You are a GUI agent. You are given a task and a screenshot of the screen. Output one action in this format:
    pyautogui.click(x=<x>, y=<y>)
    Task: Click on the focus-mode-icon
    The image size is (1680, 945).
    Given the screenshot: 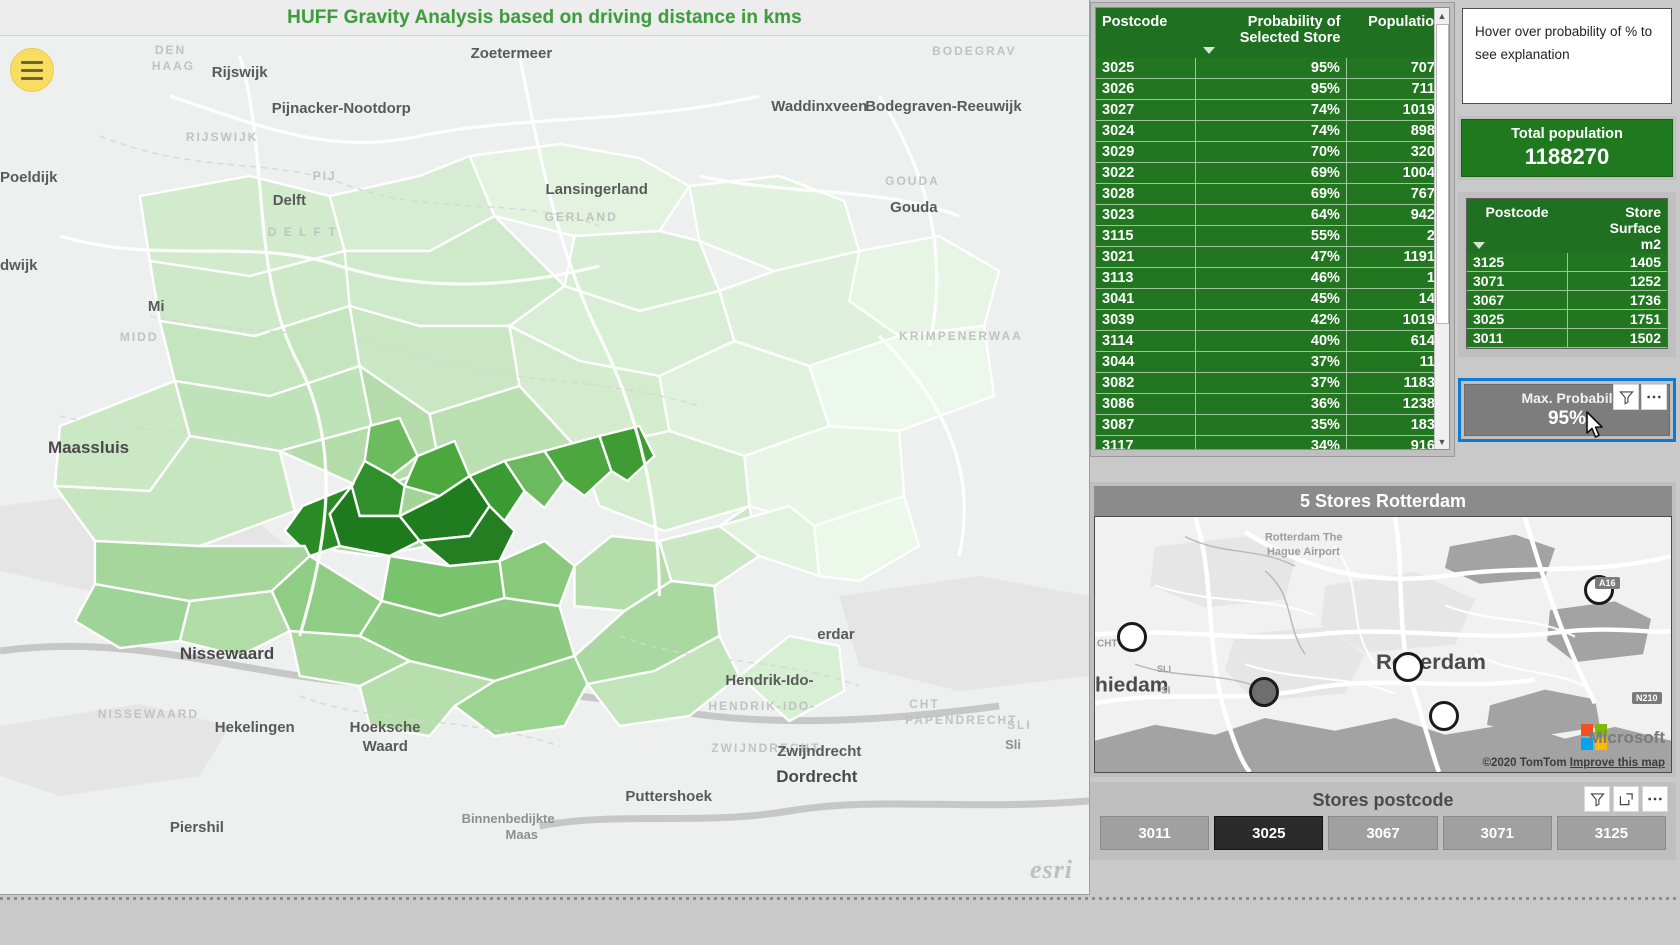 What is the action you would take?
    pyautogui.click(x=1626, y=799)
    